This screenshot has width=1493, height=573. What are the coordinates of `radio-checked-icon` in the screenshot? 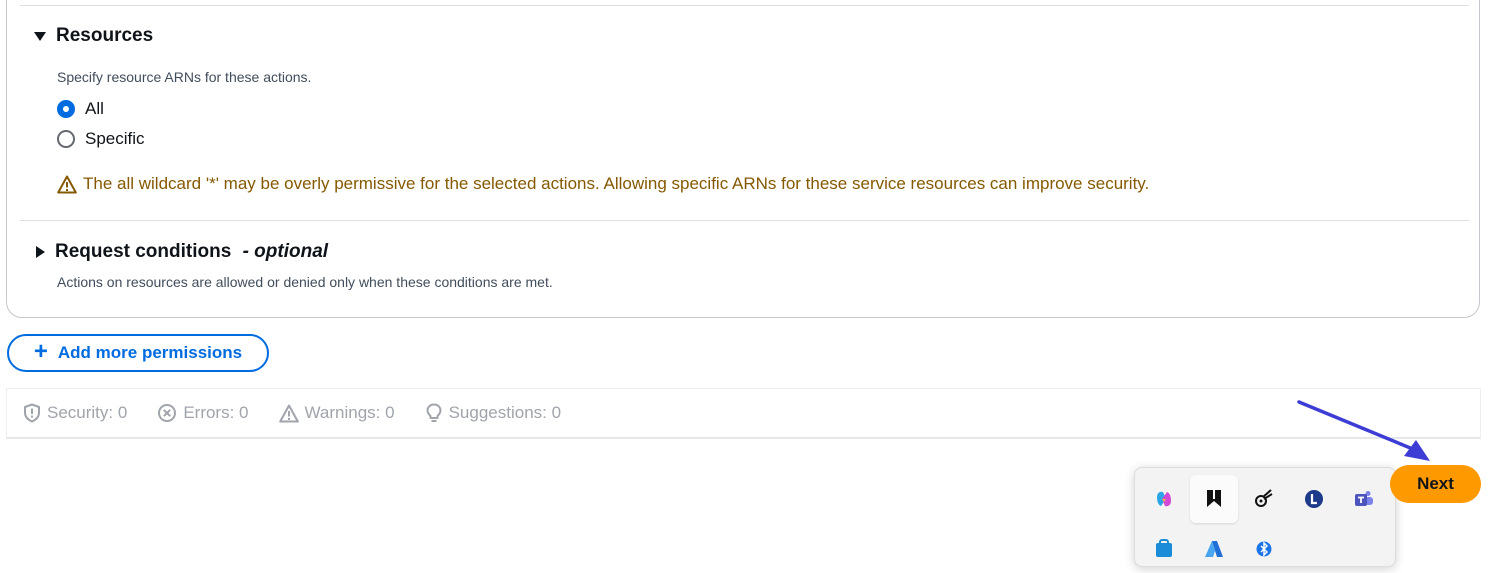 It's located at (66, 109).